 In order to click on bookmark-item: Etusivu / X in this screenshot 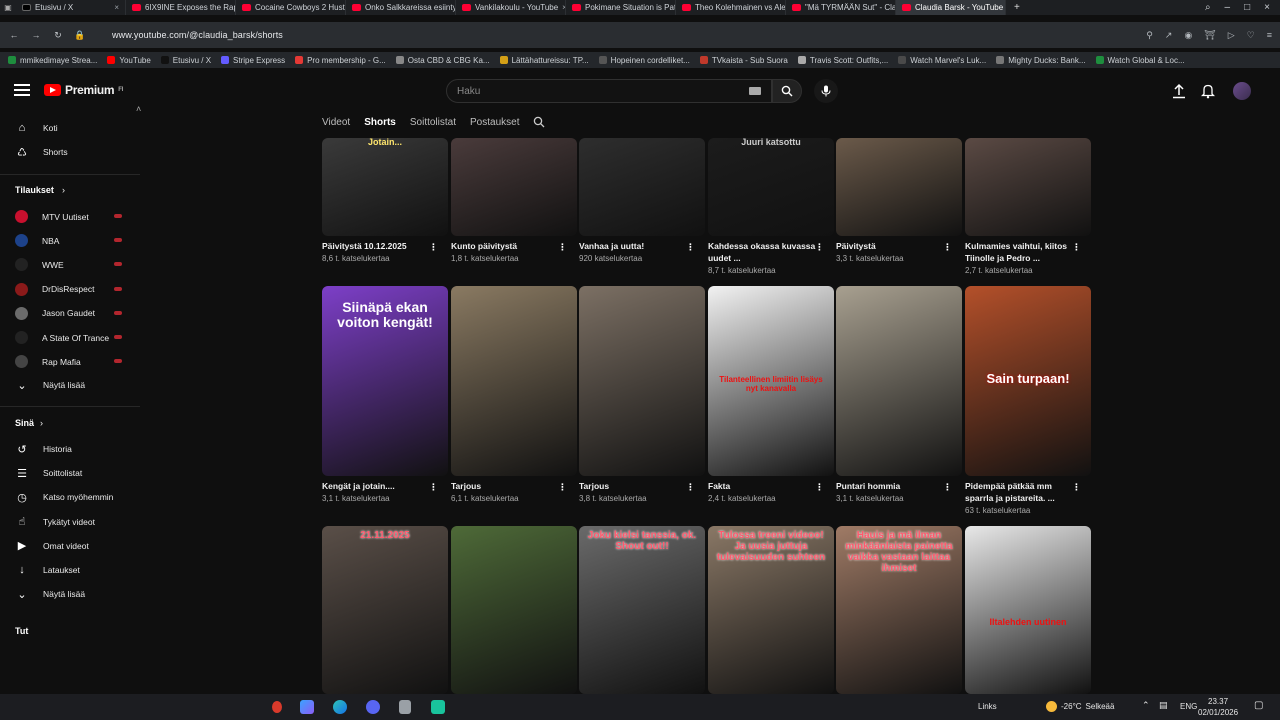, I will do `click(185, 60)`.